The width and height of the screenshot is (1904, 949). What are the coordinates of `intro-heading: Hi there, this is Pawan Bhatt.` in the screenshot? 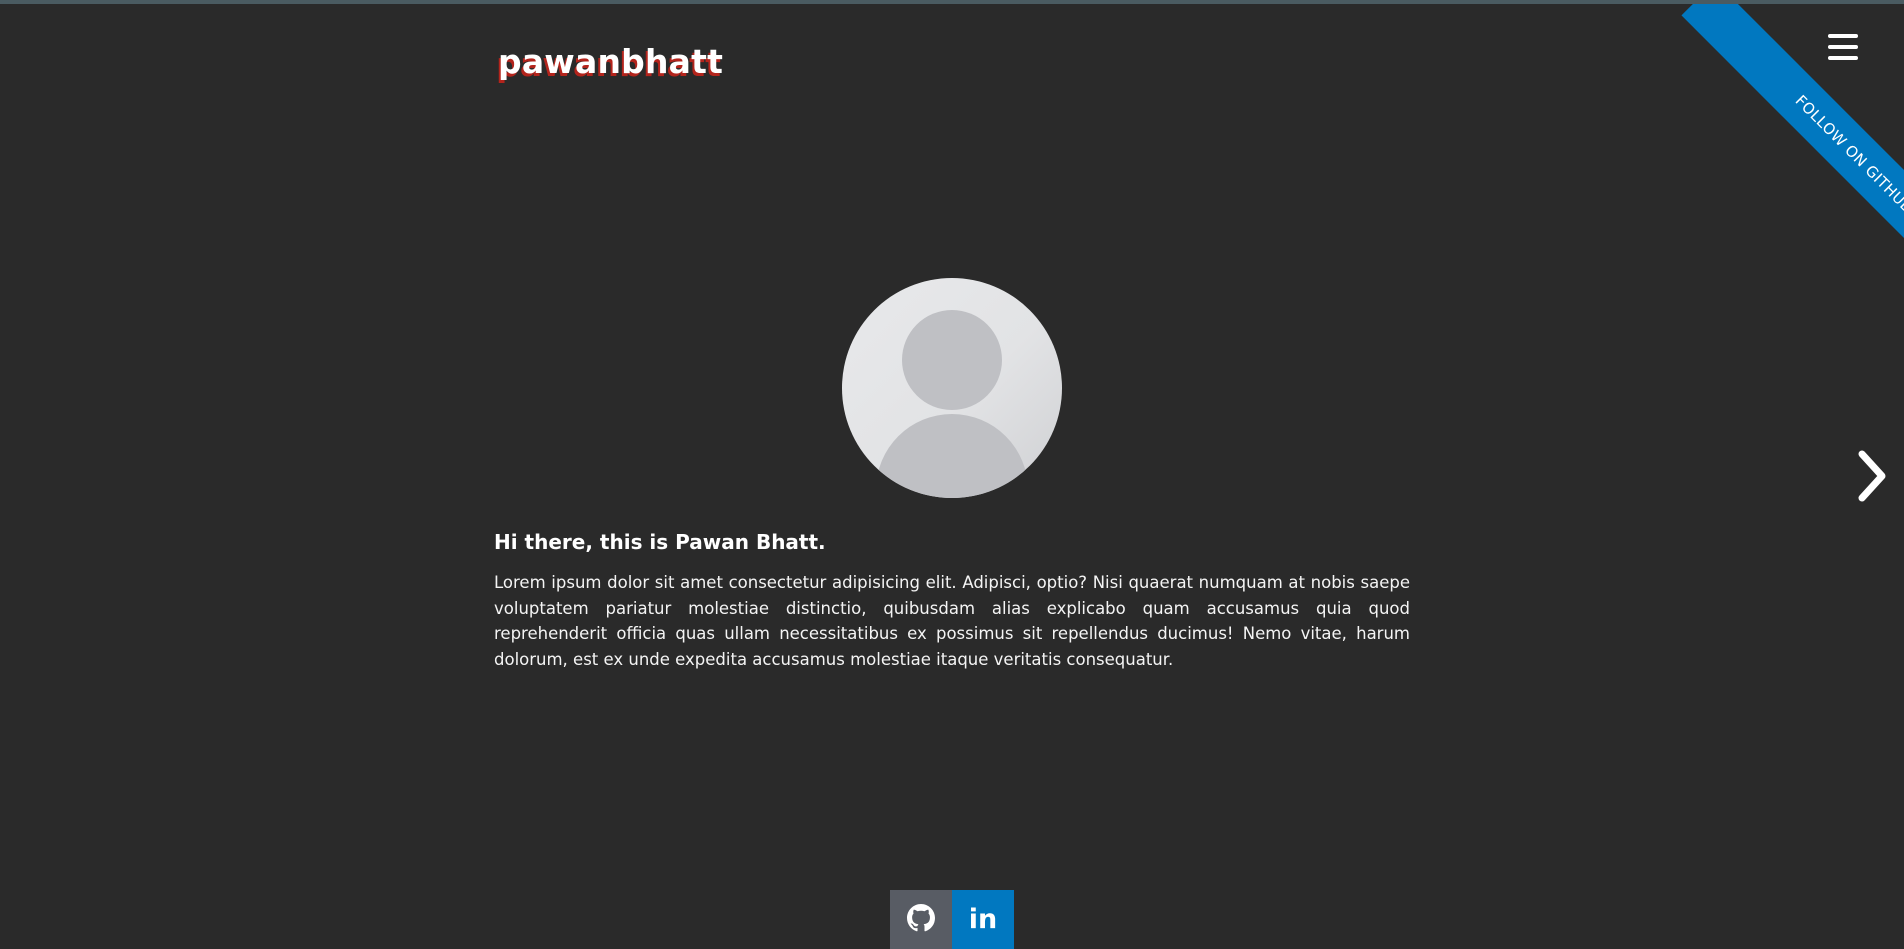 It's located at (660, 542).